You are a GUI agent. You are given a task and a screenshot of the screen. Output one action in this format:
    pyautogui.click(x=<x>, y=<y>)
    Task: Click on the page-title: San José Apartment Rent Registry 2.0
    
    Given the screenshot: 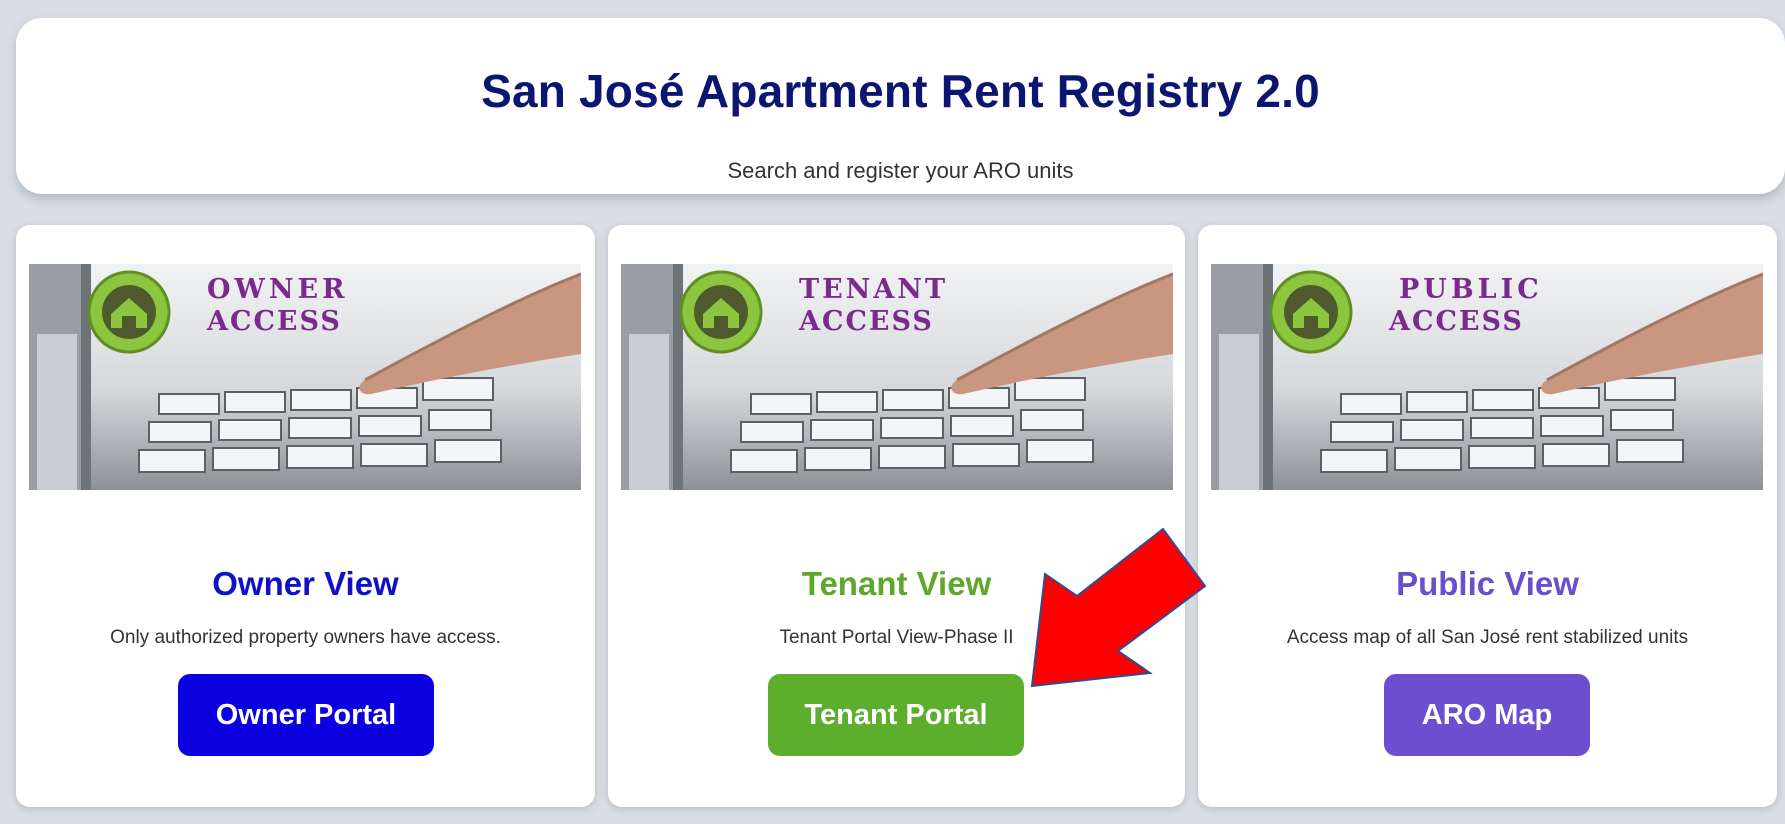 What is the action you would take?
    pyautogui.click(x=900, y=91)
    